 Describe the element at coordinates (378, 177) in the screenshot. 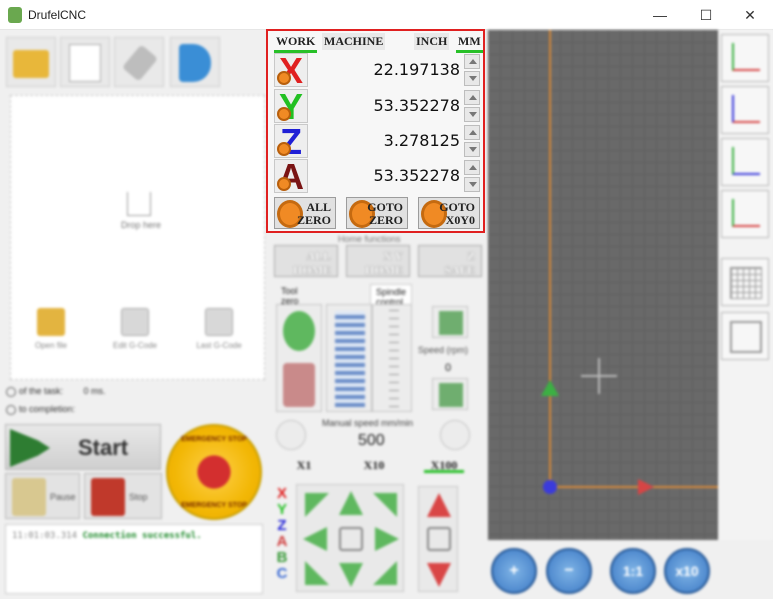

I see `axis-row-a: A 53.352278` at that location.